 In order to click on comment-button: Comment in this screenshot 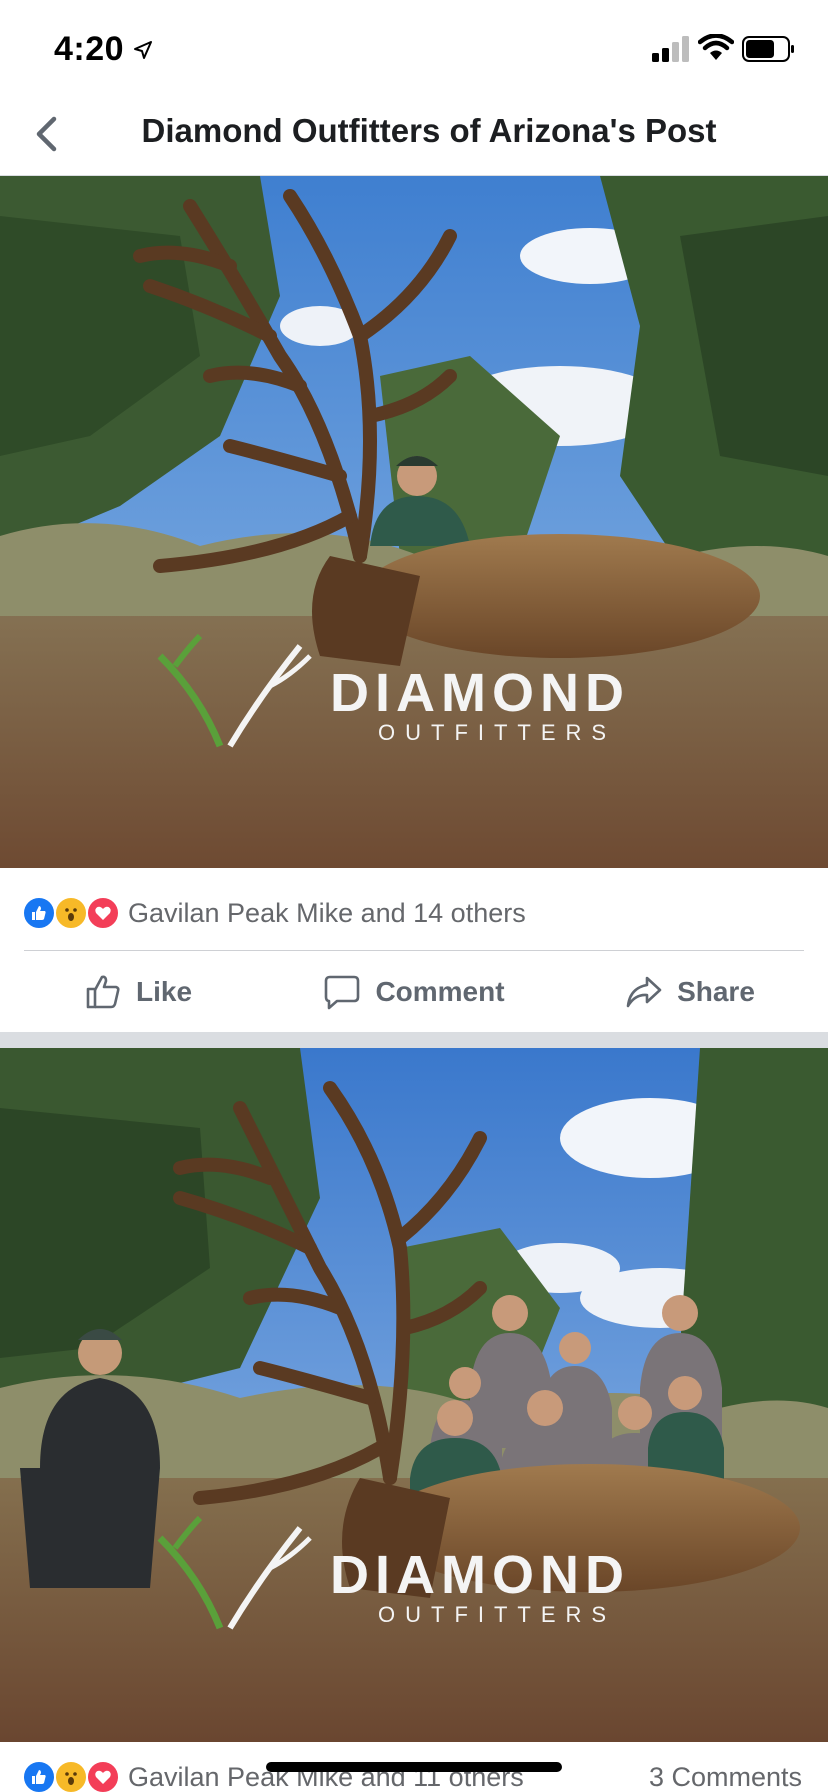, I will do `click(414, 992)`.